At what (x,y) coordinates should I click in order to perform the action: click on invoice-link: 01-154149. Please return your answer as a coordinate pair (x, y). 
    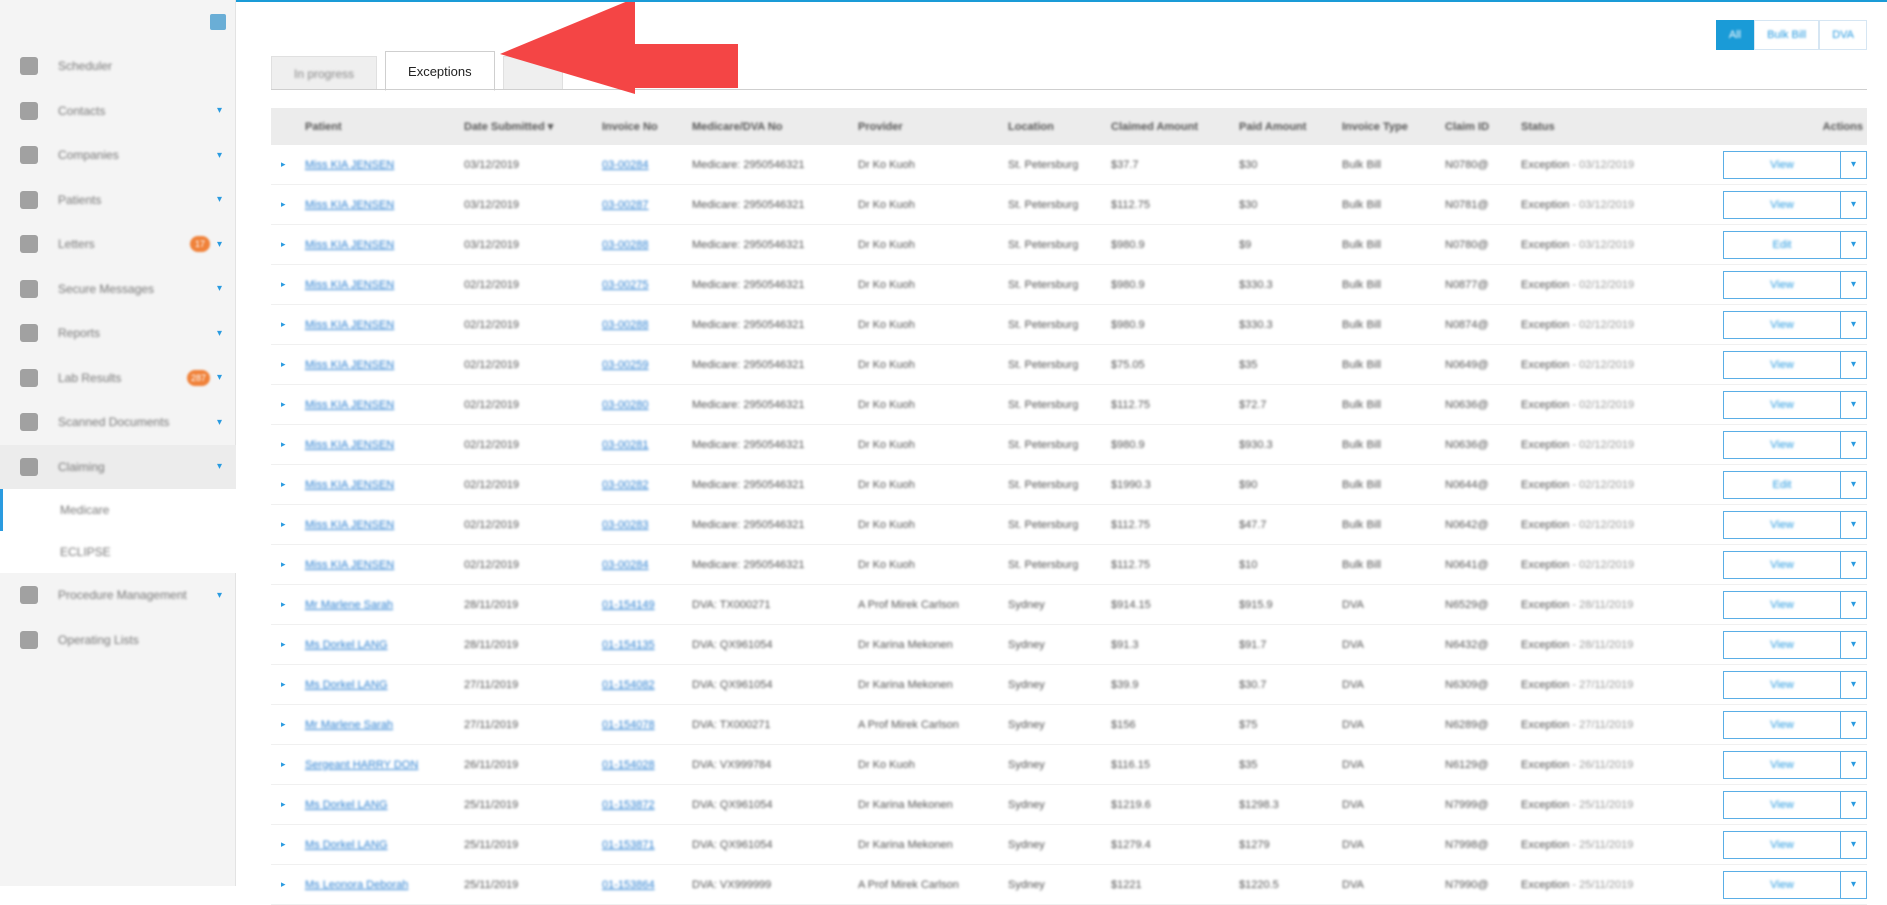
    Looking at the image, I should click on (628, 605).